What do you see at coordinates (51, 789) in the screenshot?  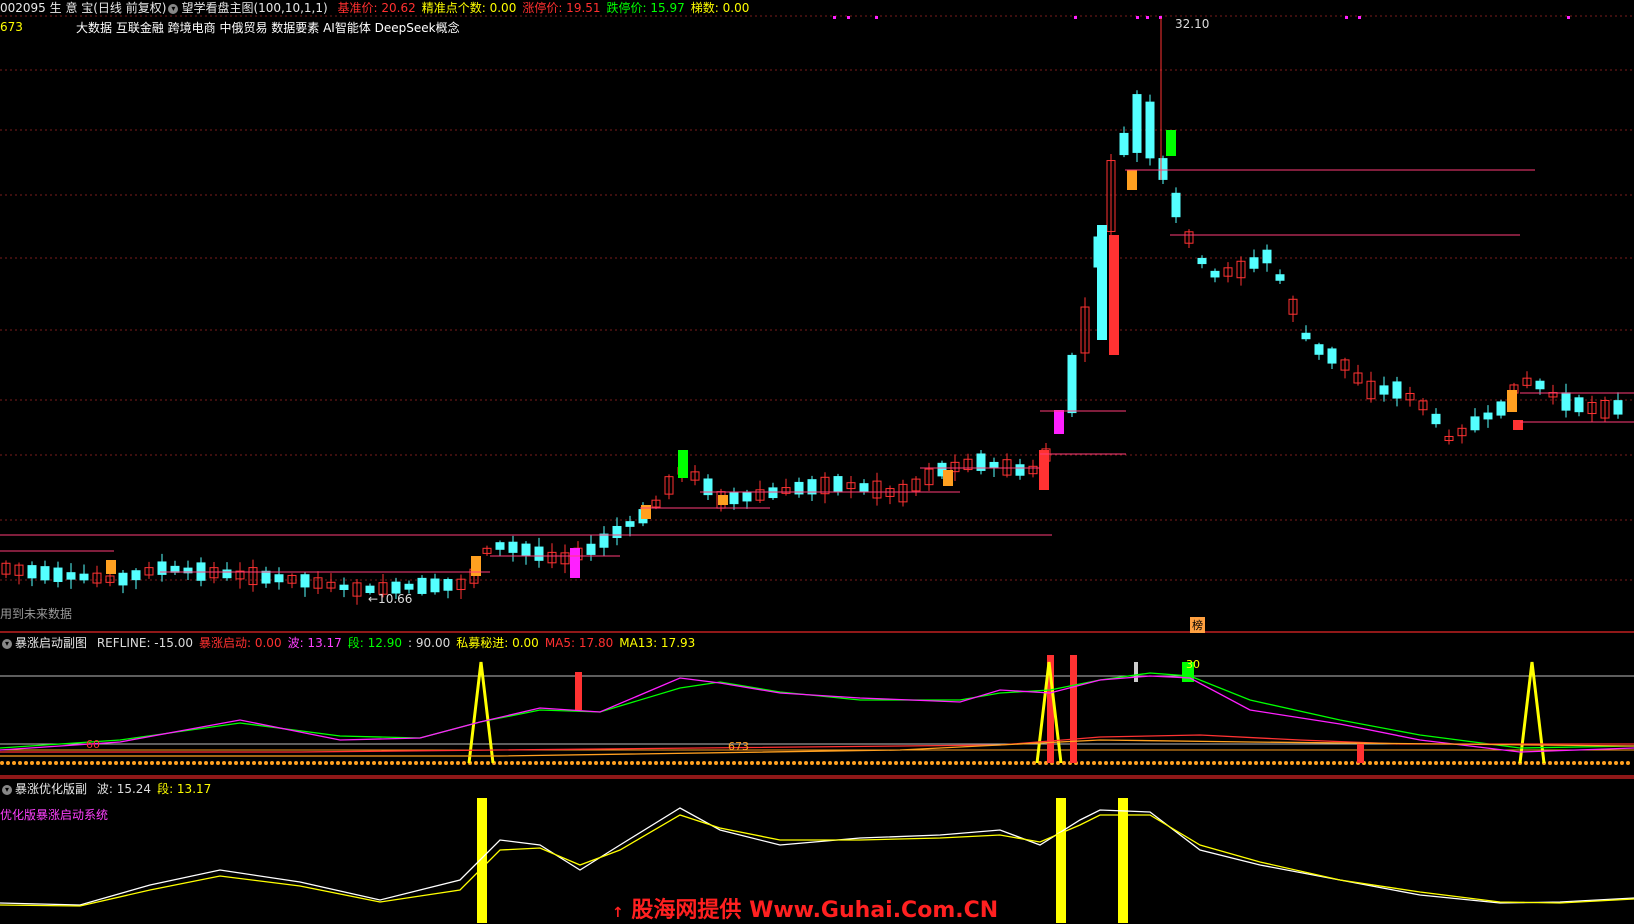 I see `sub2-title: 暴涨优化版副` at bounding box center [51, 789].